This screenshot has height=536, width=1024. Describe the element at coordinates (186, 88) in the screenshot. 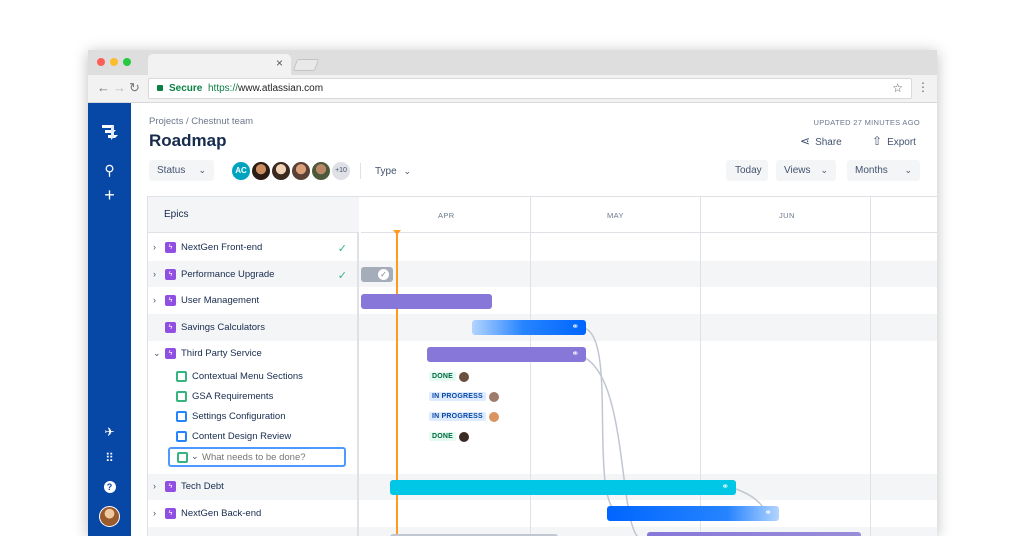

I see `secure-label: Secure` at that location.